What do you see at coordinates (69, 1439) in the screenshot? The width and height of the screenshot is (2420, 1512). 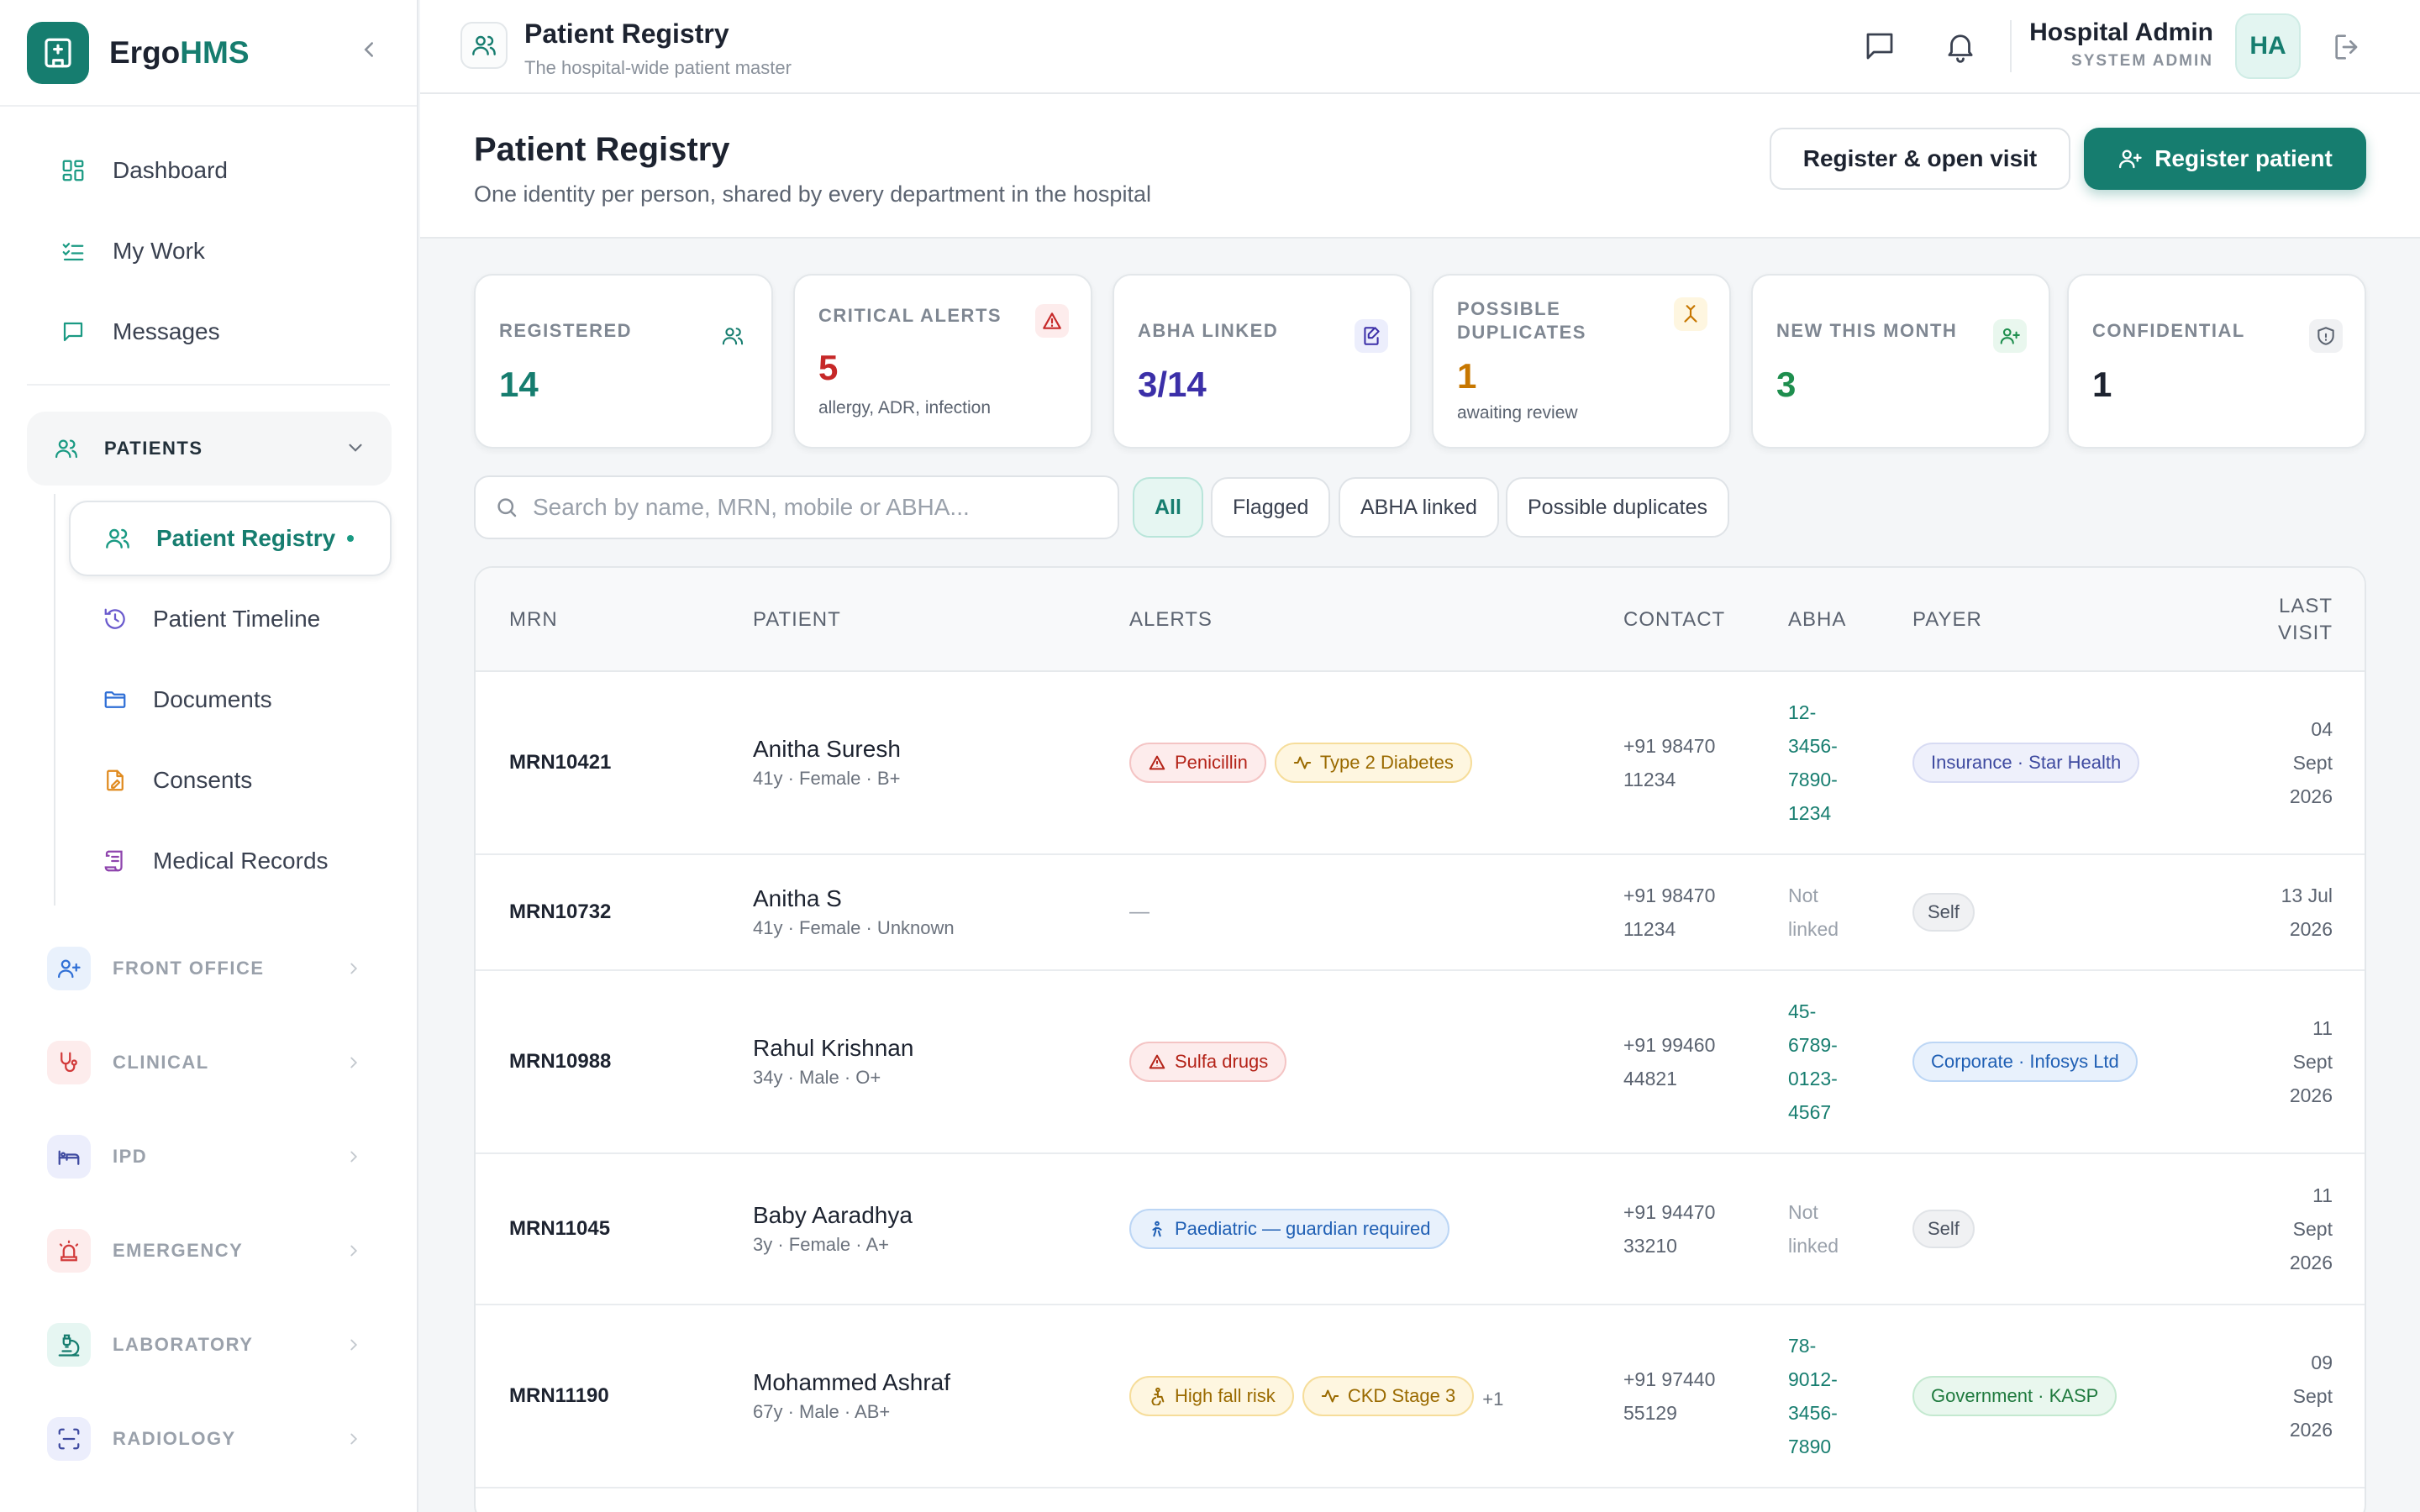 I see `scan-icon` at bounding box center [69, 1439].